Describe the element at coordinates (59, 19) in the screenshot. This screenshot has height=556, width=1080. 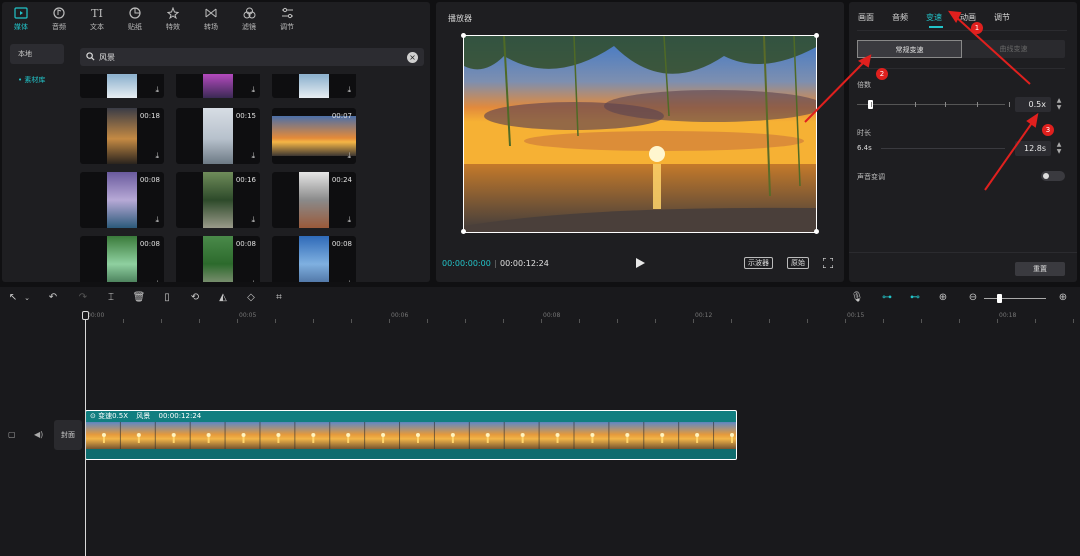
I see `tab-audio: 音频` at that location.